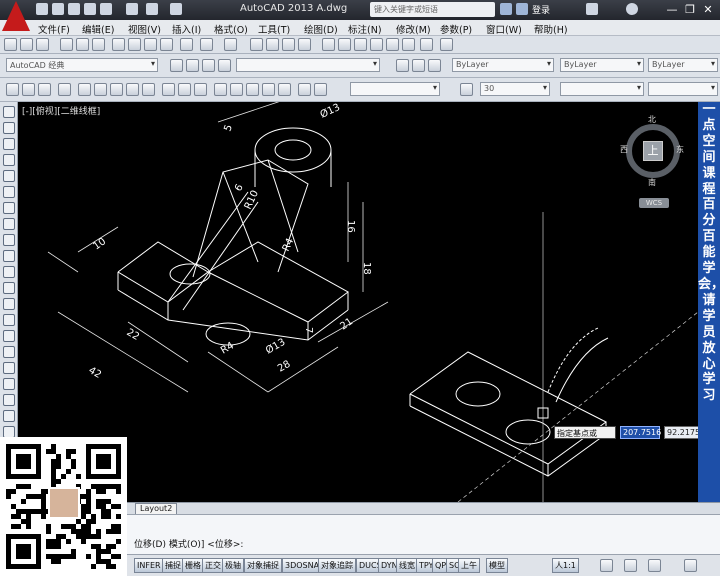 Image resolution: width=720 pixels, height=576 pixels. Describe the element at coordinates (630, 565) in the screenshot. I see `workspace-switch-icon` at that location.